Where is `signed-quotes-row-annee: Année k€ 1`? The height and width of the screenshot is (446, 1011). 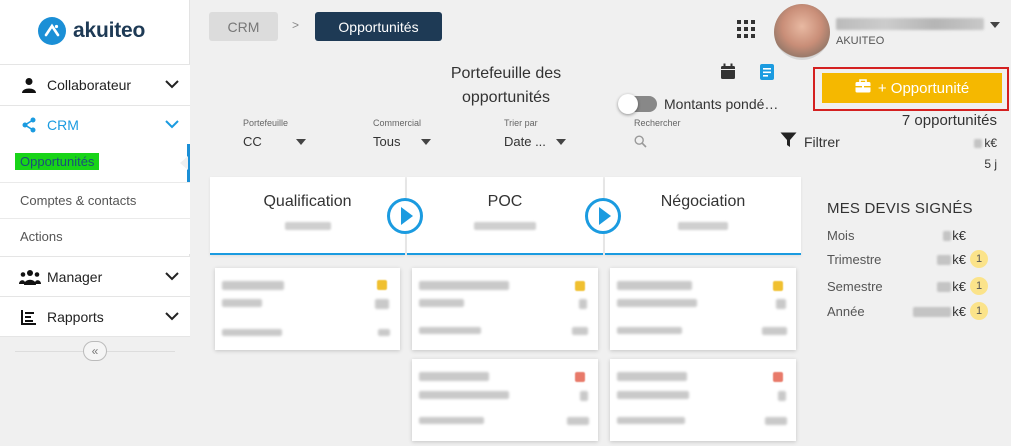
signed-quotes-row-annee: Année k€ 1 is located at coordinates (914, 312).